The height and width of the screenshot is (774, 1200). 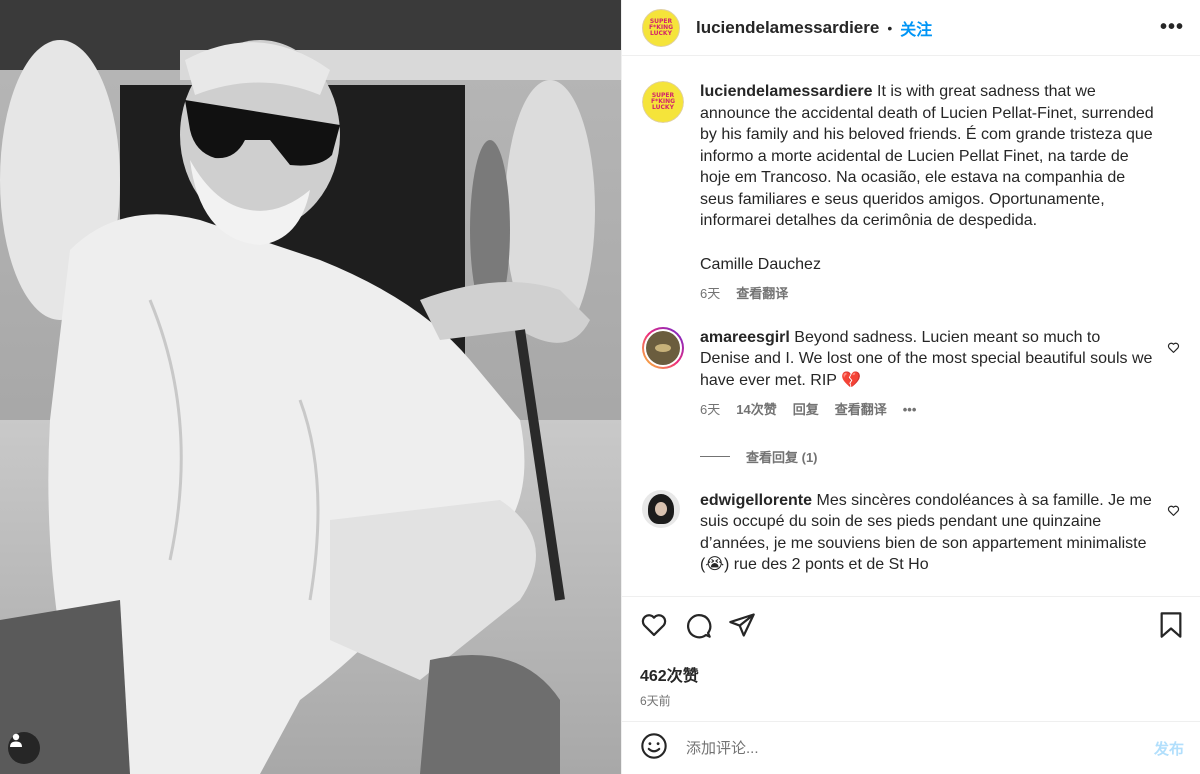 I want to click on emoji-icon, so click(x=654, y=748).